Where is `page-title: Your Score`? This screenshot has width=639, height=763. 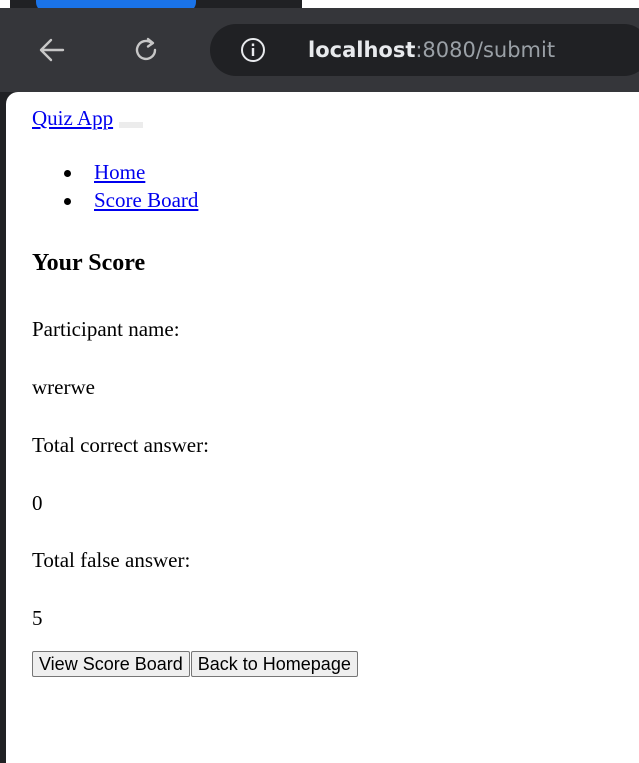
page-title: Your Score is located at coordinates (89, 263).